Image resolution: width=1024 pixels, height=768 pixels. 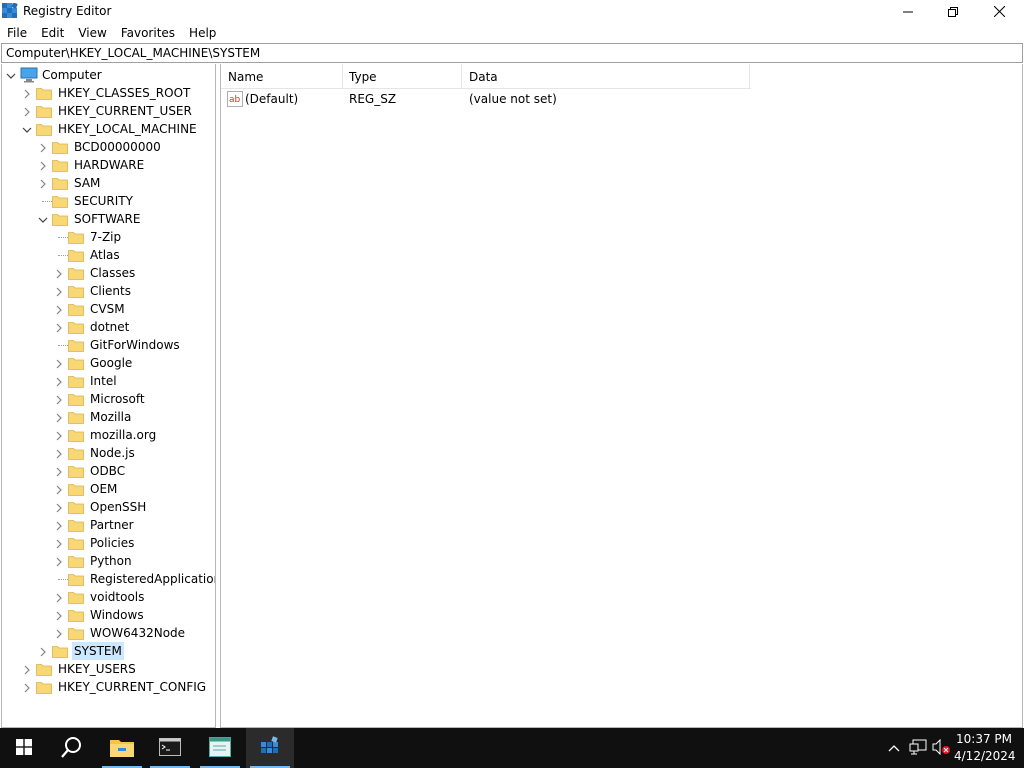 What do you see at coordinates (894, 748) in the screenshot?
I see `show-hidden-icons-button` at bounding box center [894, 748].